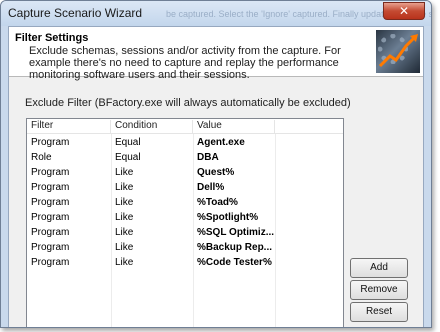 This screenshot has height=332, width=440. I want to click on cell-value: %Toad%, so click(217, 202).